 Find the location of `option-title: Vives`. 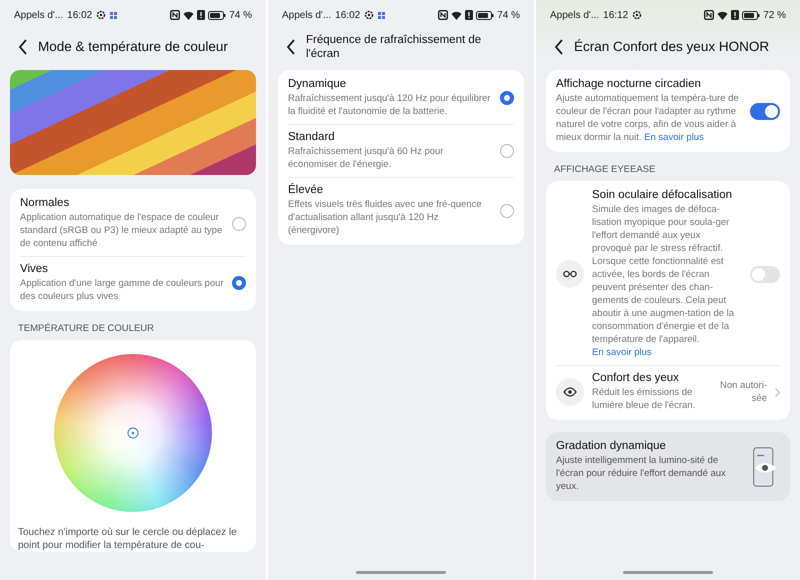

option-title: Vives is located at coordinates (34, 269).